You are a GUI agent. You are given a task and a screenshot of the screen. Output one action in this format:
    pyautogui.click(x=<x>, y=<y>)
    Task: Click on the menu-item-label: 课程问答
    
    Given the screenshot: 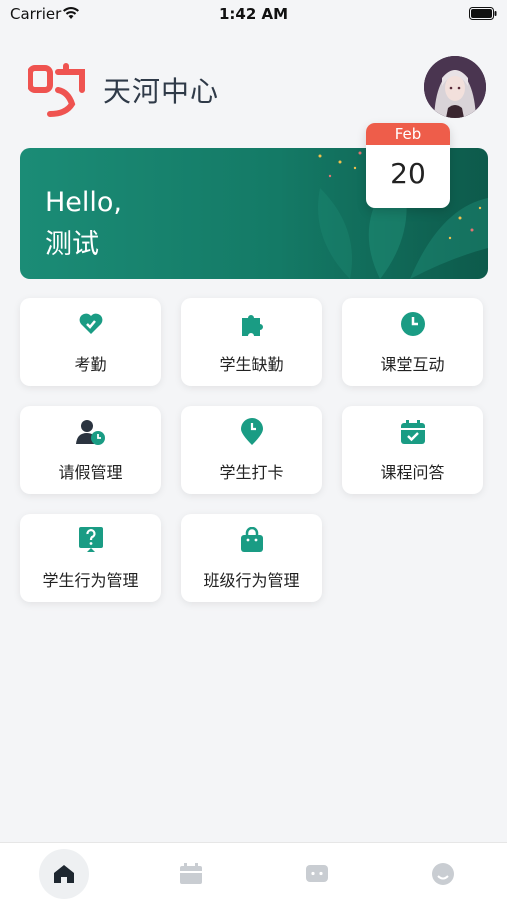 What is the action you would take?
    pyautogui.click(x=412, y=472)
    